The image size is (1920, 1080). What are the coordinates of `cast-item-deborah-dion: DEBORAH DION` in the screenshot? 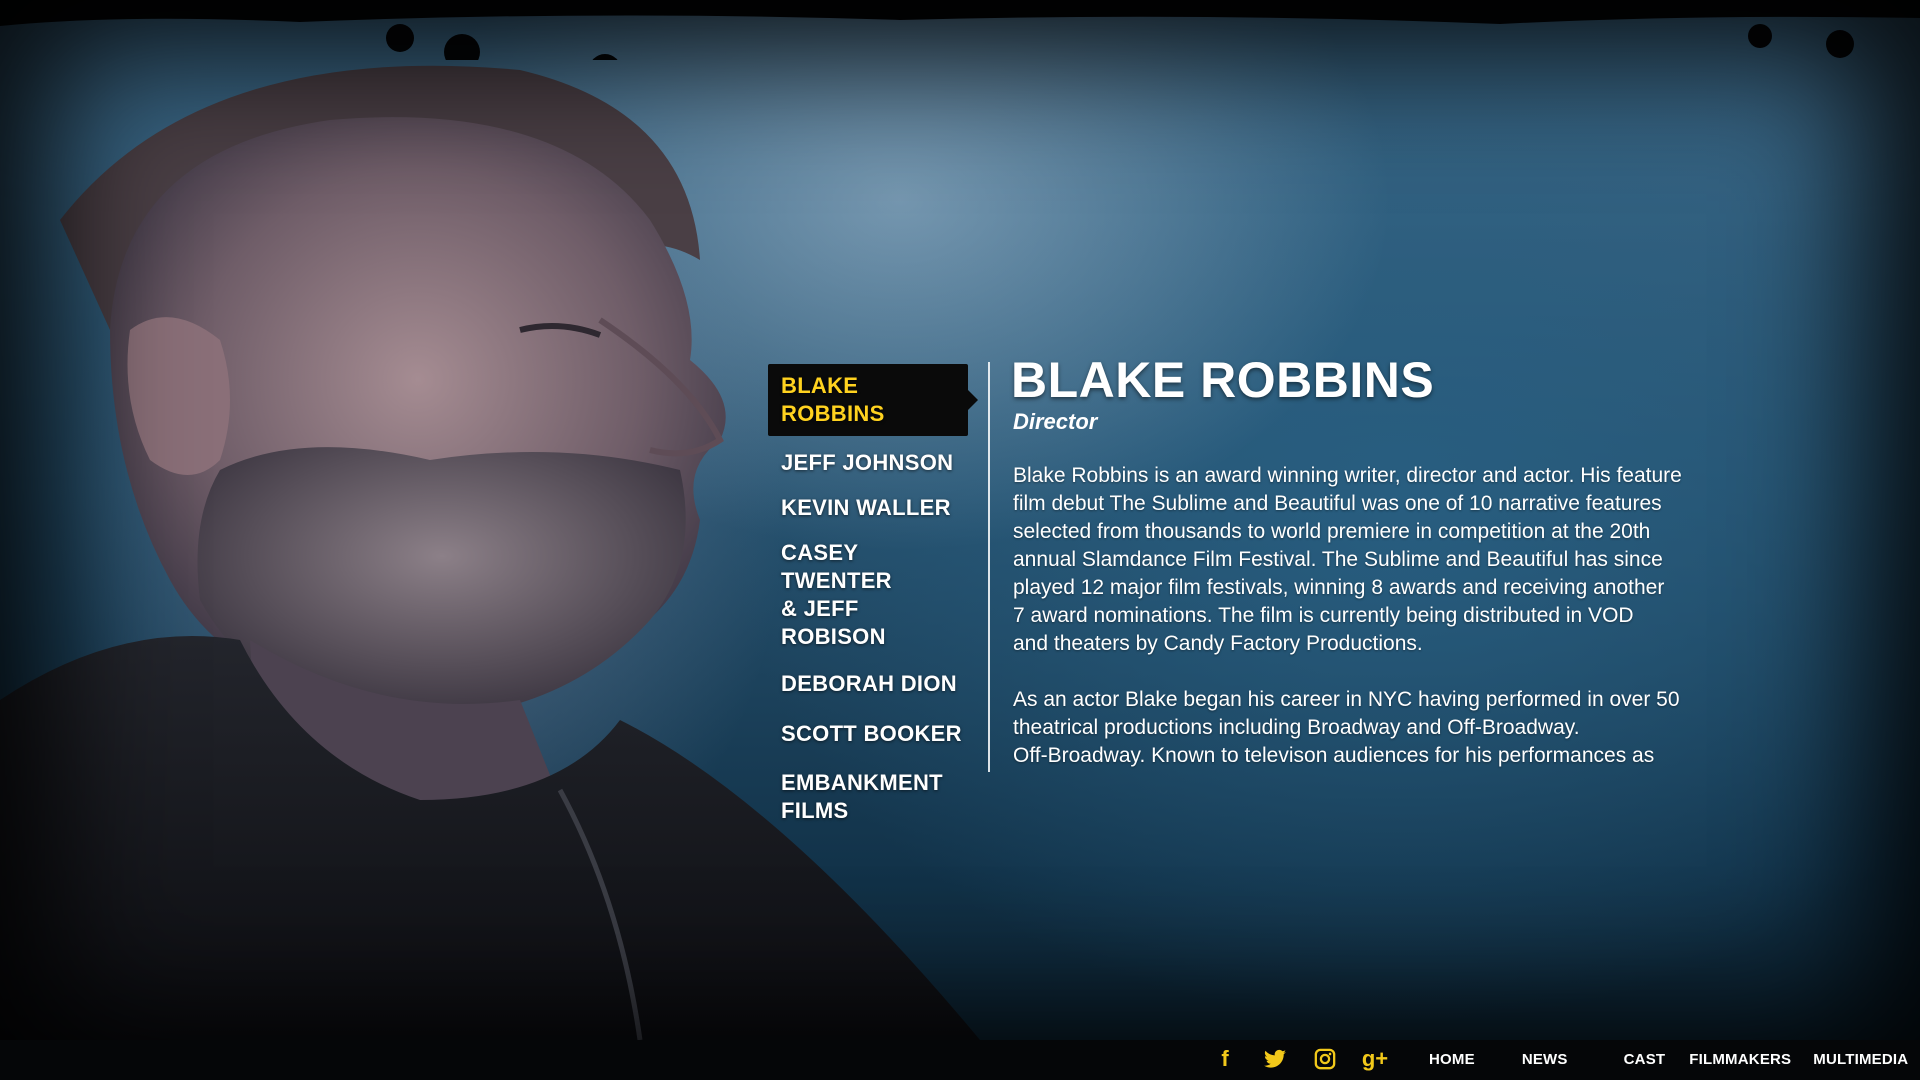 It's located at (868, 684).